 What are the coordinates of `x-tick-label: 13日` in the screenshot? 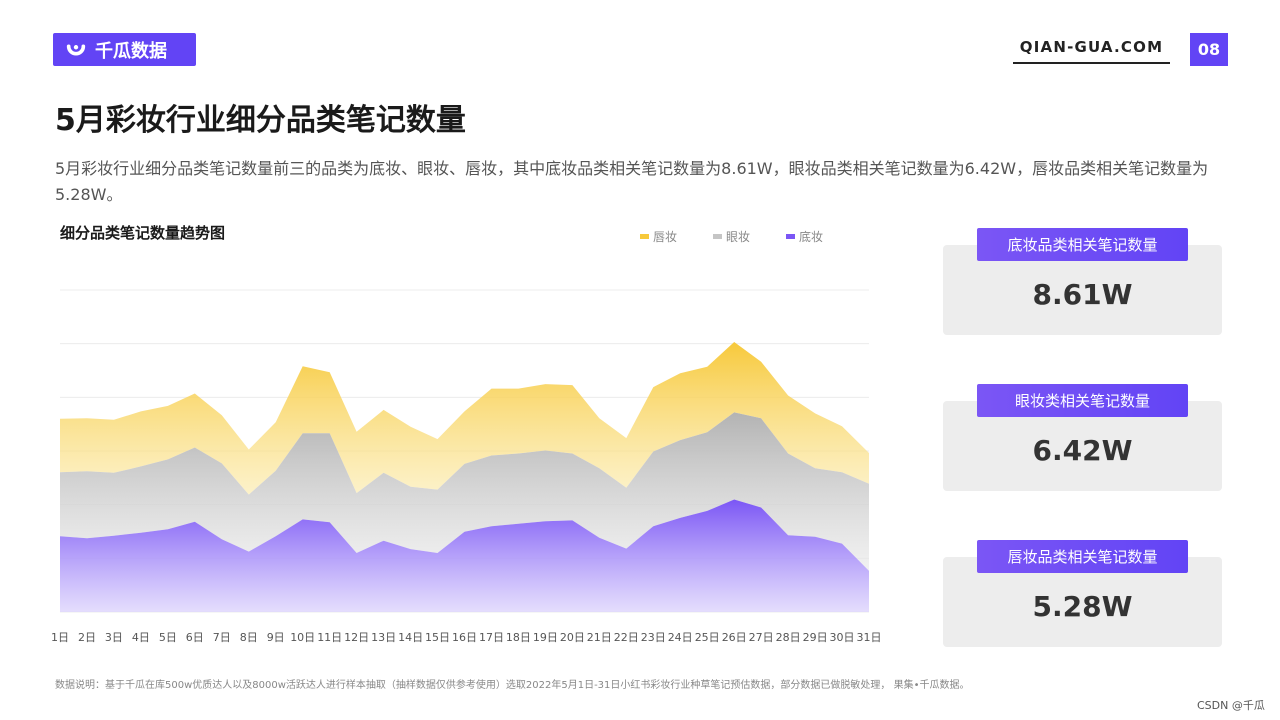 It's located at (383, 637).